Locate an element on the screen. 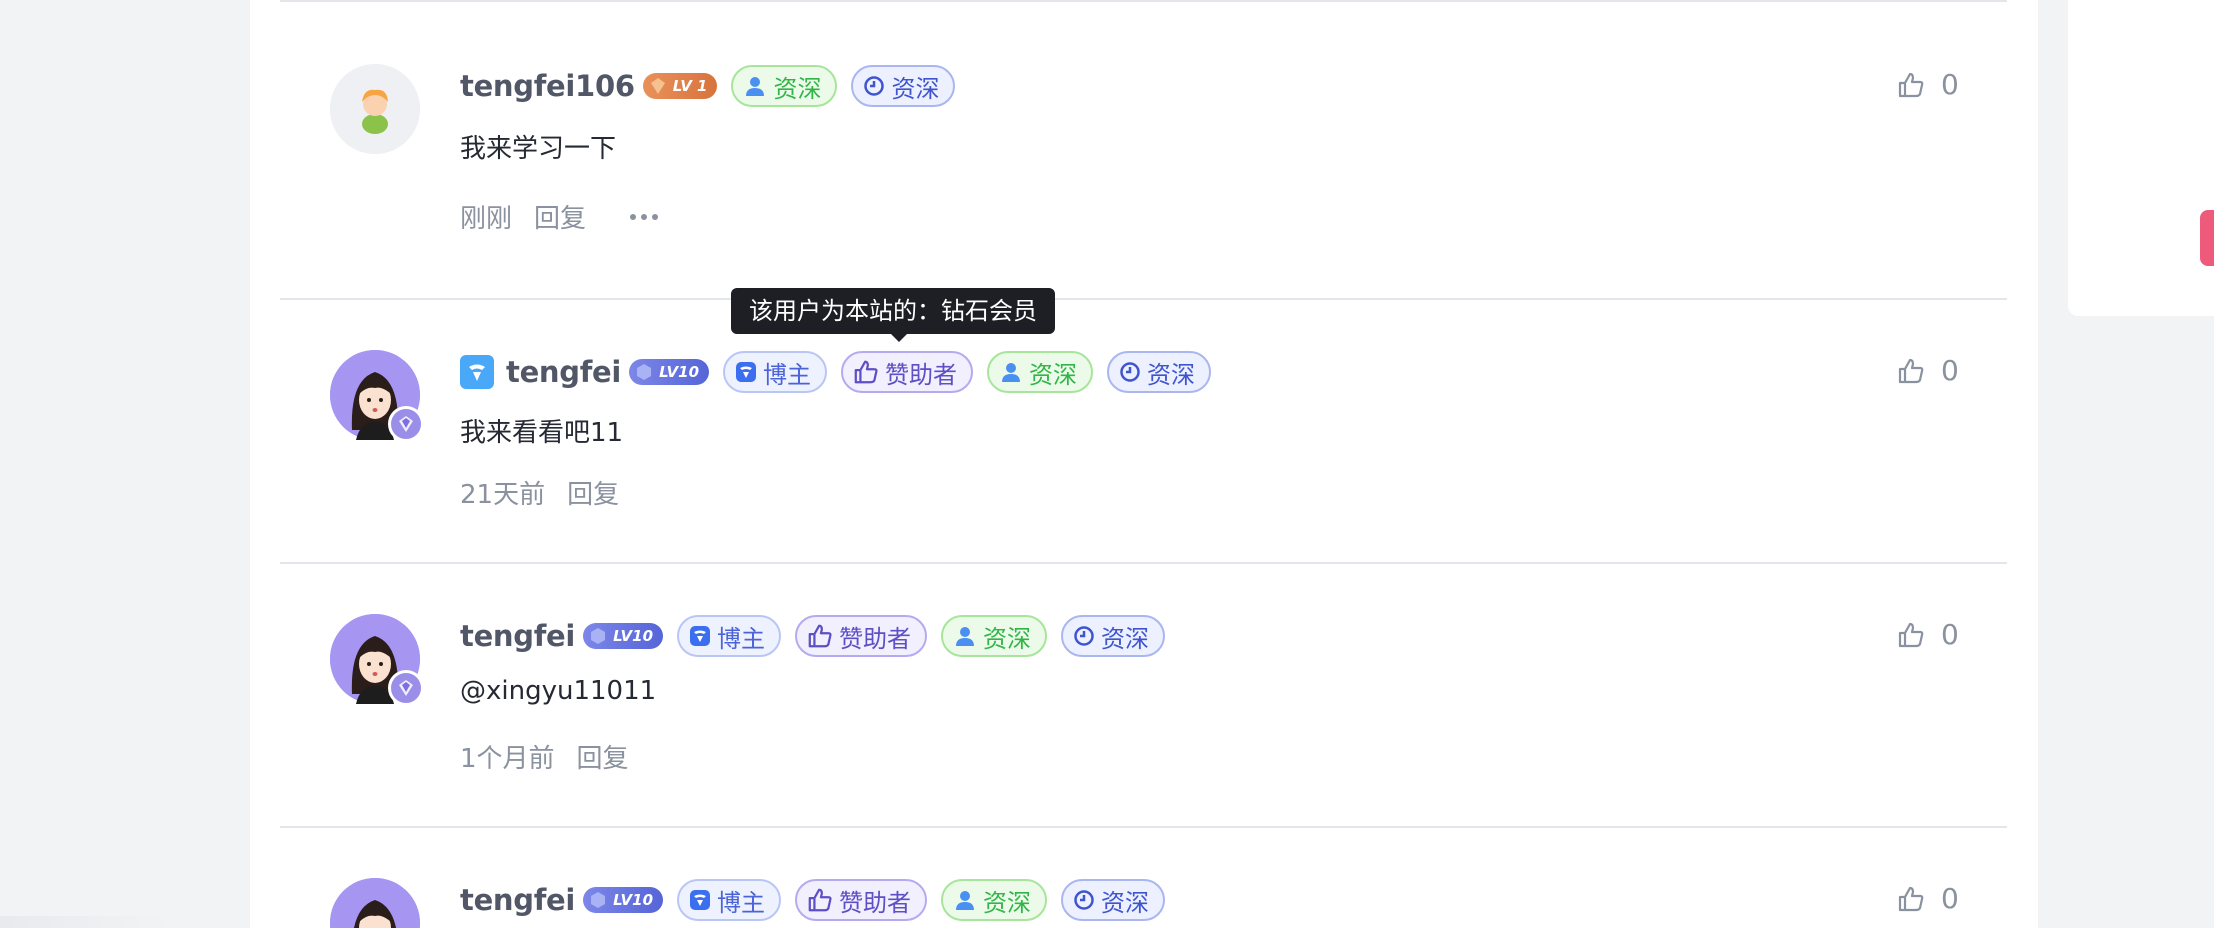 Image resolution: width=2214 pixels, height=928 pixels. username: tengfei106 is located at coordinates (547, 86).